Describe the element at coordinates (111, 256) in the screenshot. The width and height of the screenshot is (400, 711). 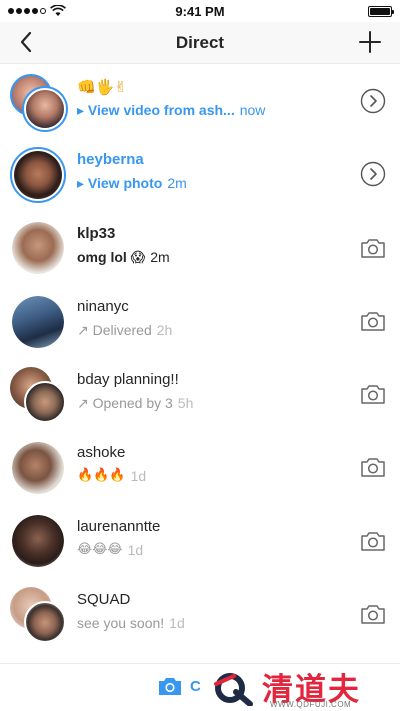
I see `thread-message: omg lol 😱` at that location.